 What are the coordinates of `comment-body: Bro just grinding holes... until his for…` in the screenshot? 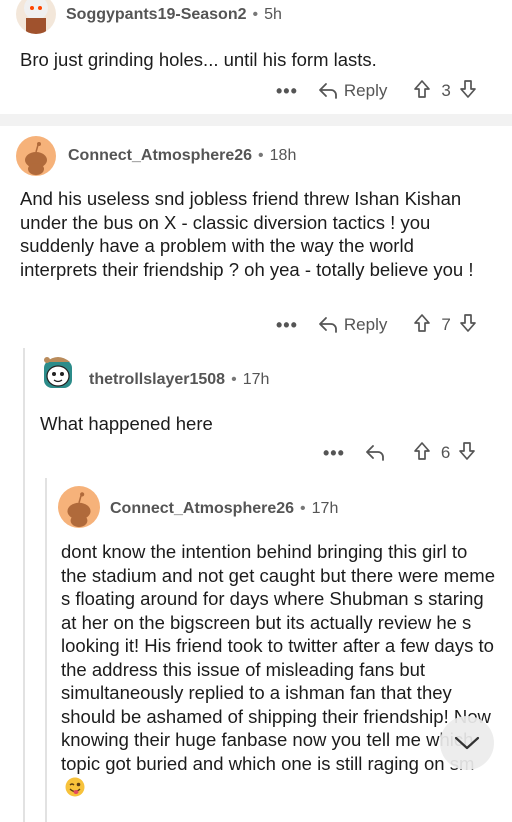 It's located at (198, 59).